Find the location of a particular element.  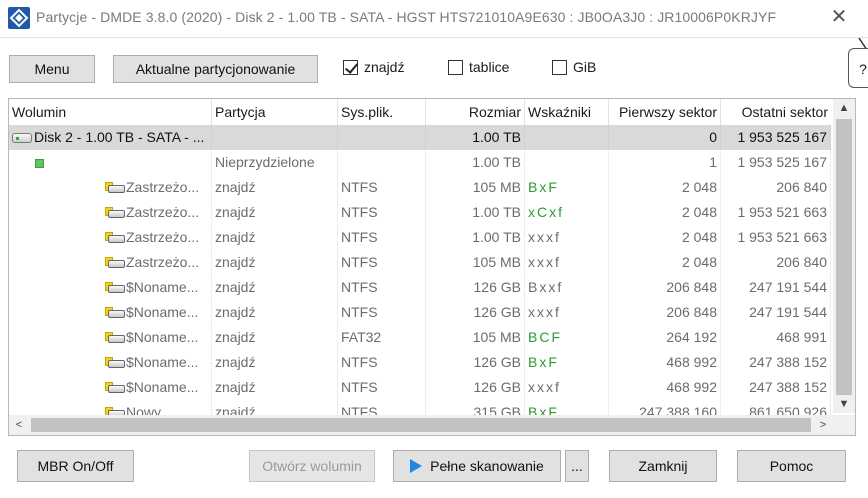

current-partitioning-button: Aktualne partycjonowanie is located at coordinates (215, 69).